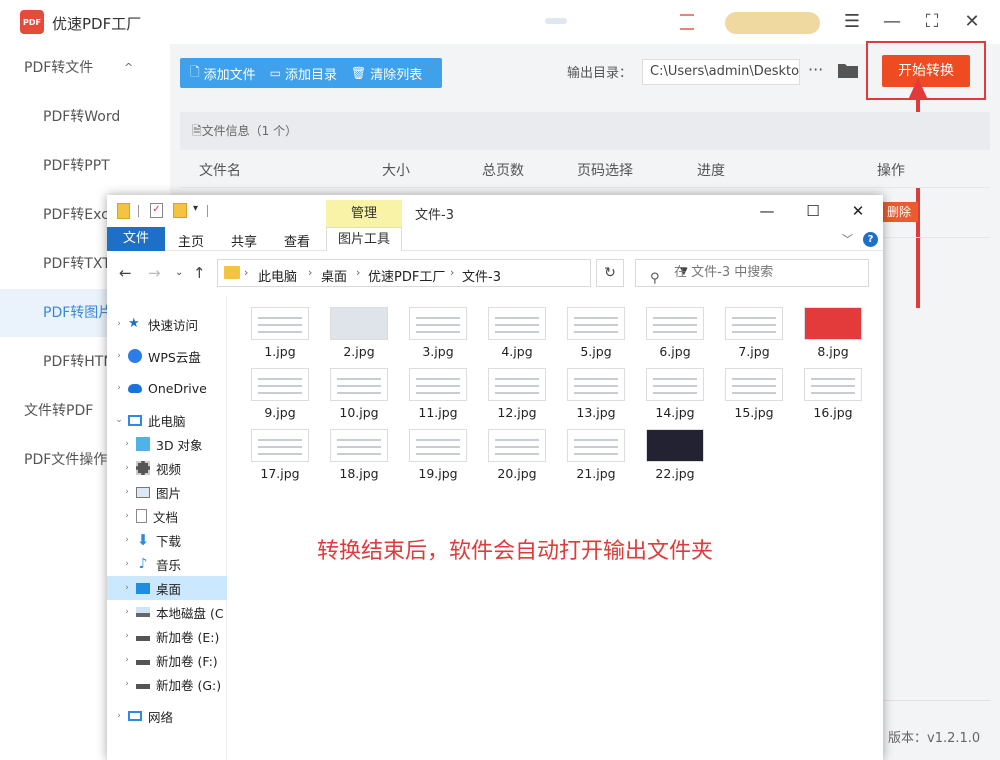  Describe the element at coordinates (517, 455) in the screenshot. I see `file-item: 20.jpg` at that location.